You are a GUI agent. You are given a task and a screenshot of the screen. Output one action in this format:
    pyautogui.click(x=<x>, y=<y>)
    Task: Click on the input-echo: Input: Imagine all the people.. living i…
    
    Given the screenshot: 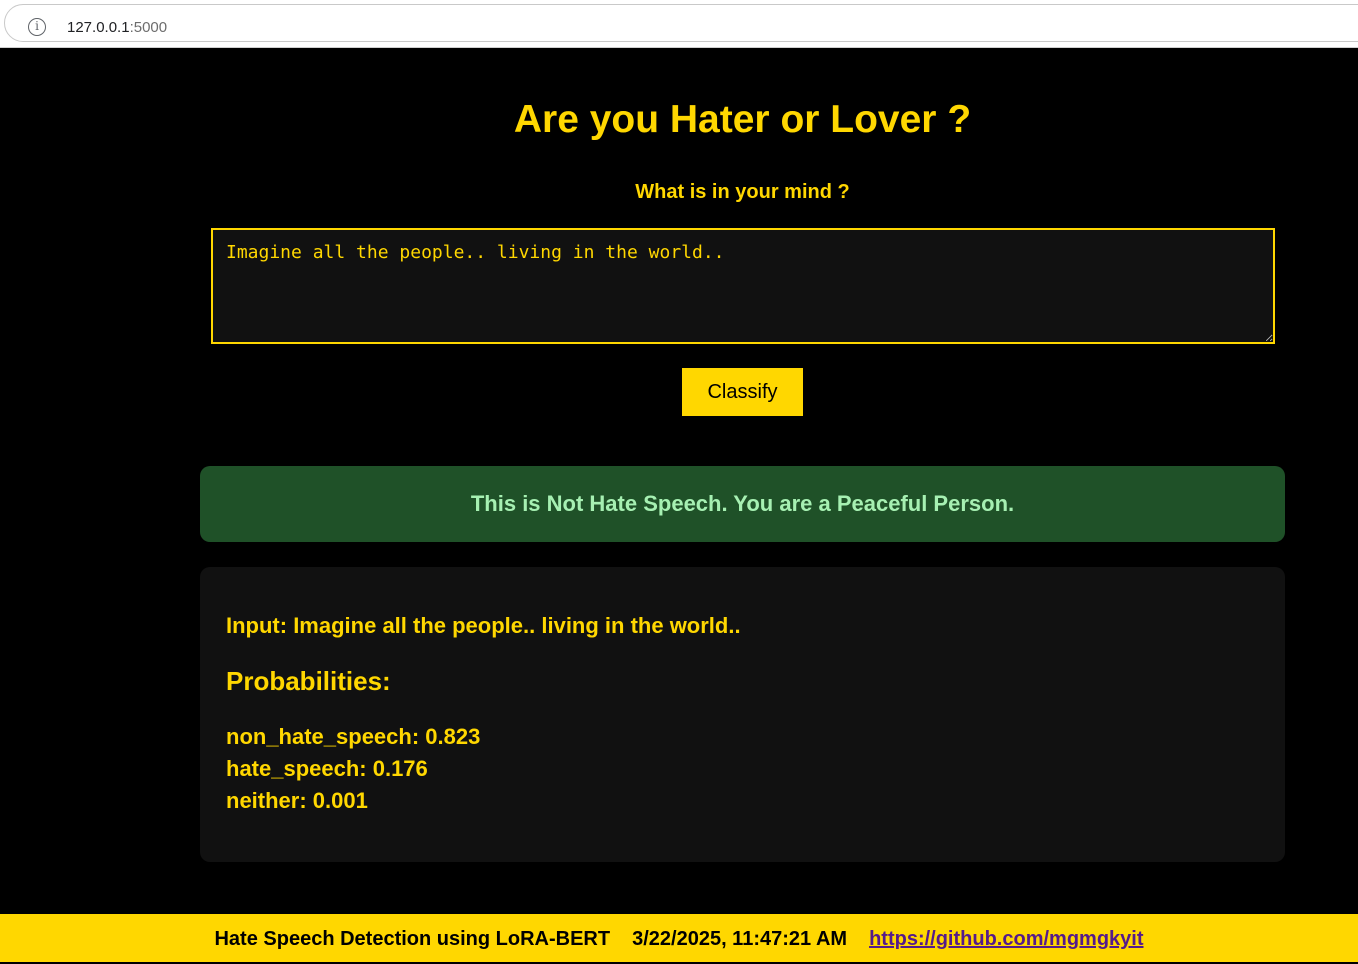 What is the action you would take?
    pyautogui.click(x=483, y=625)
    